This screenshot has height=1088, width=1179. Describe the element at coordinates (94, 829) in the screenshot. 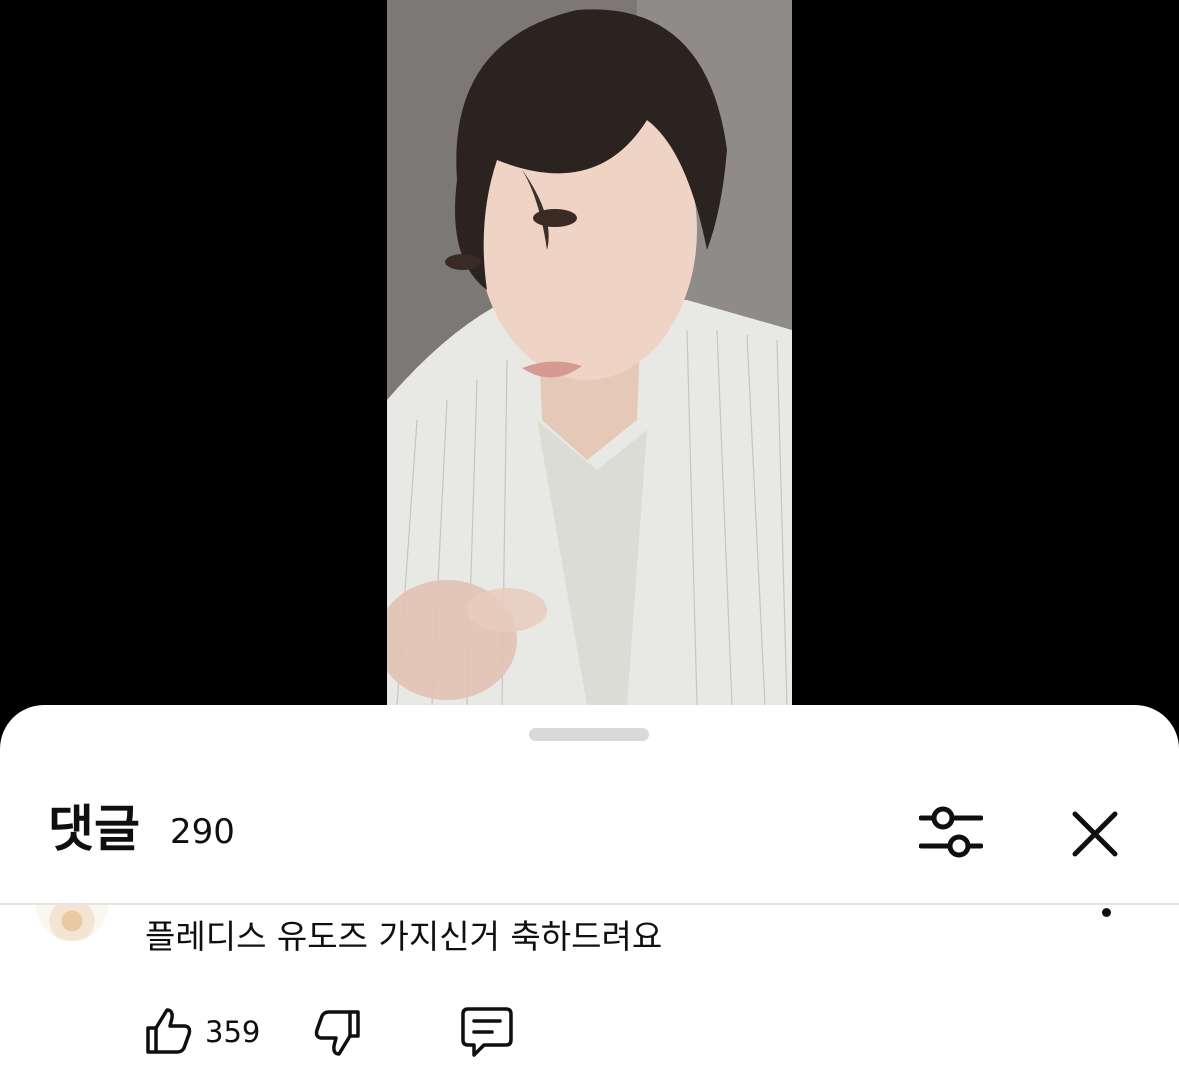

I see `comments-title: 댓글` at that location.